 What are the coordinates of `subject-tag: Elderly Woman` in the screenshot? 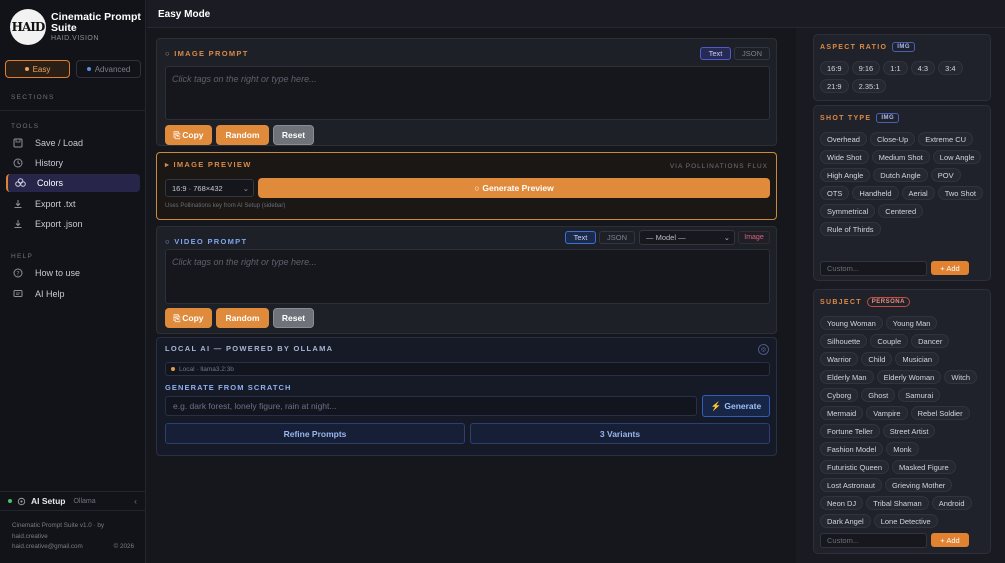 It's located at (909, 377).